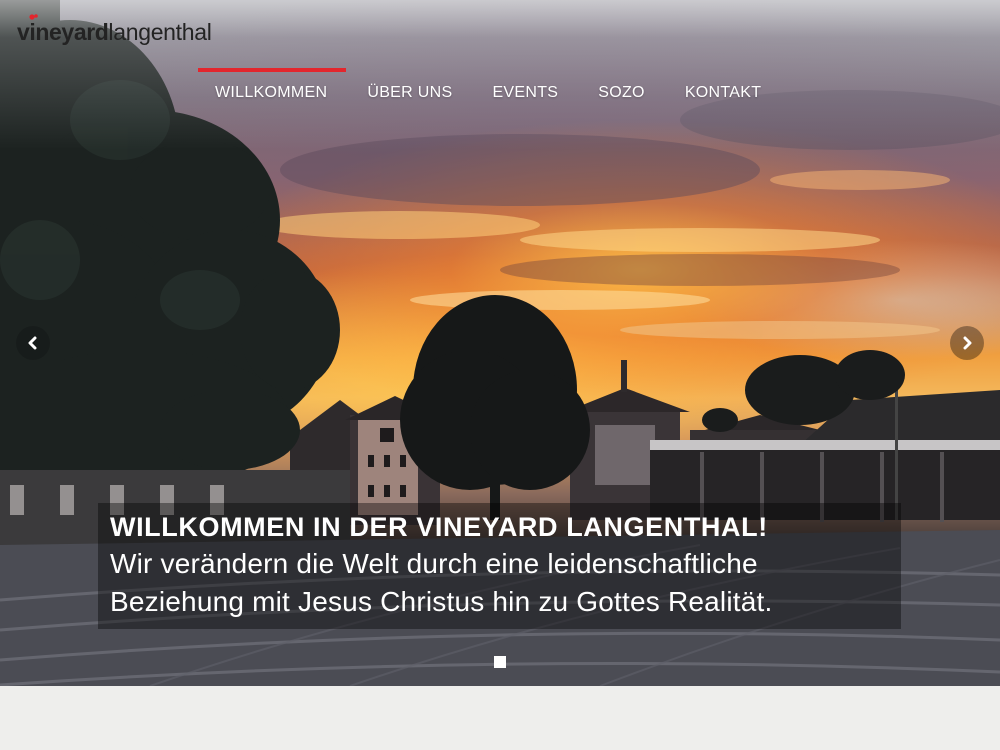 Image resolution: width=1000 pixels, height=750 pixels. I want to click on caption-headline: WILLKOMMEN IN DER VINEYARD LANGENTHAL!, so click(439, 527).